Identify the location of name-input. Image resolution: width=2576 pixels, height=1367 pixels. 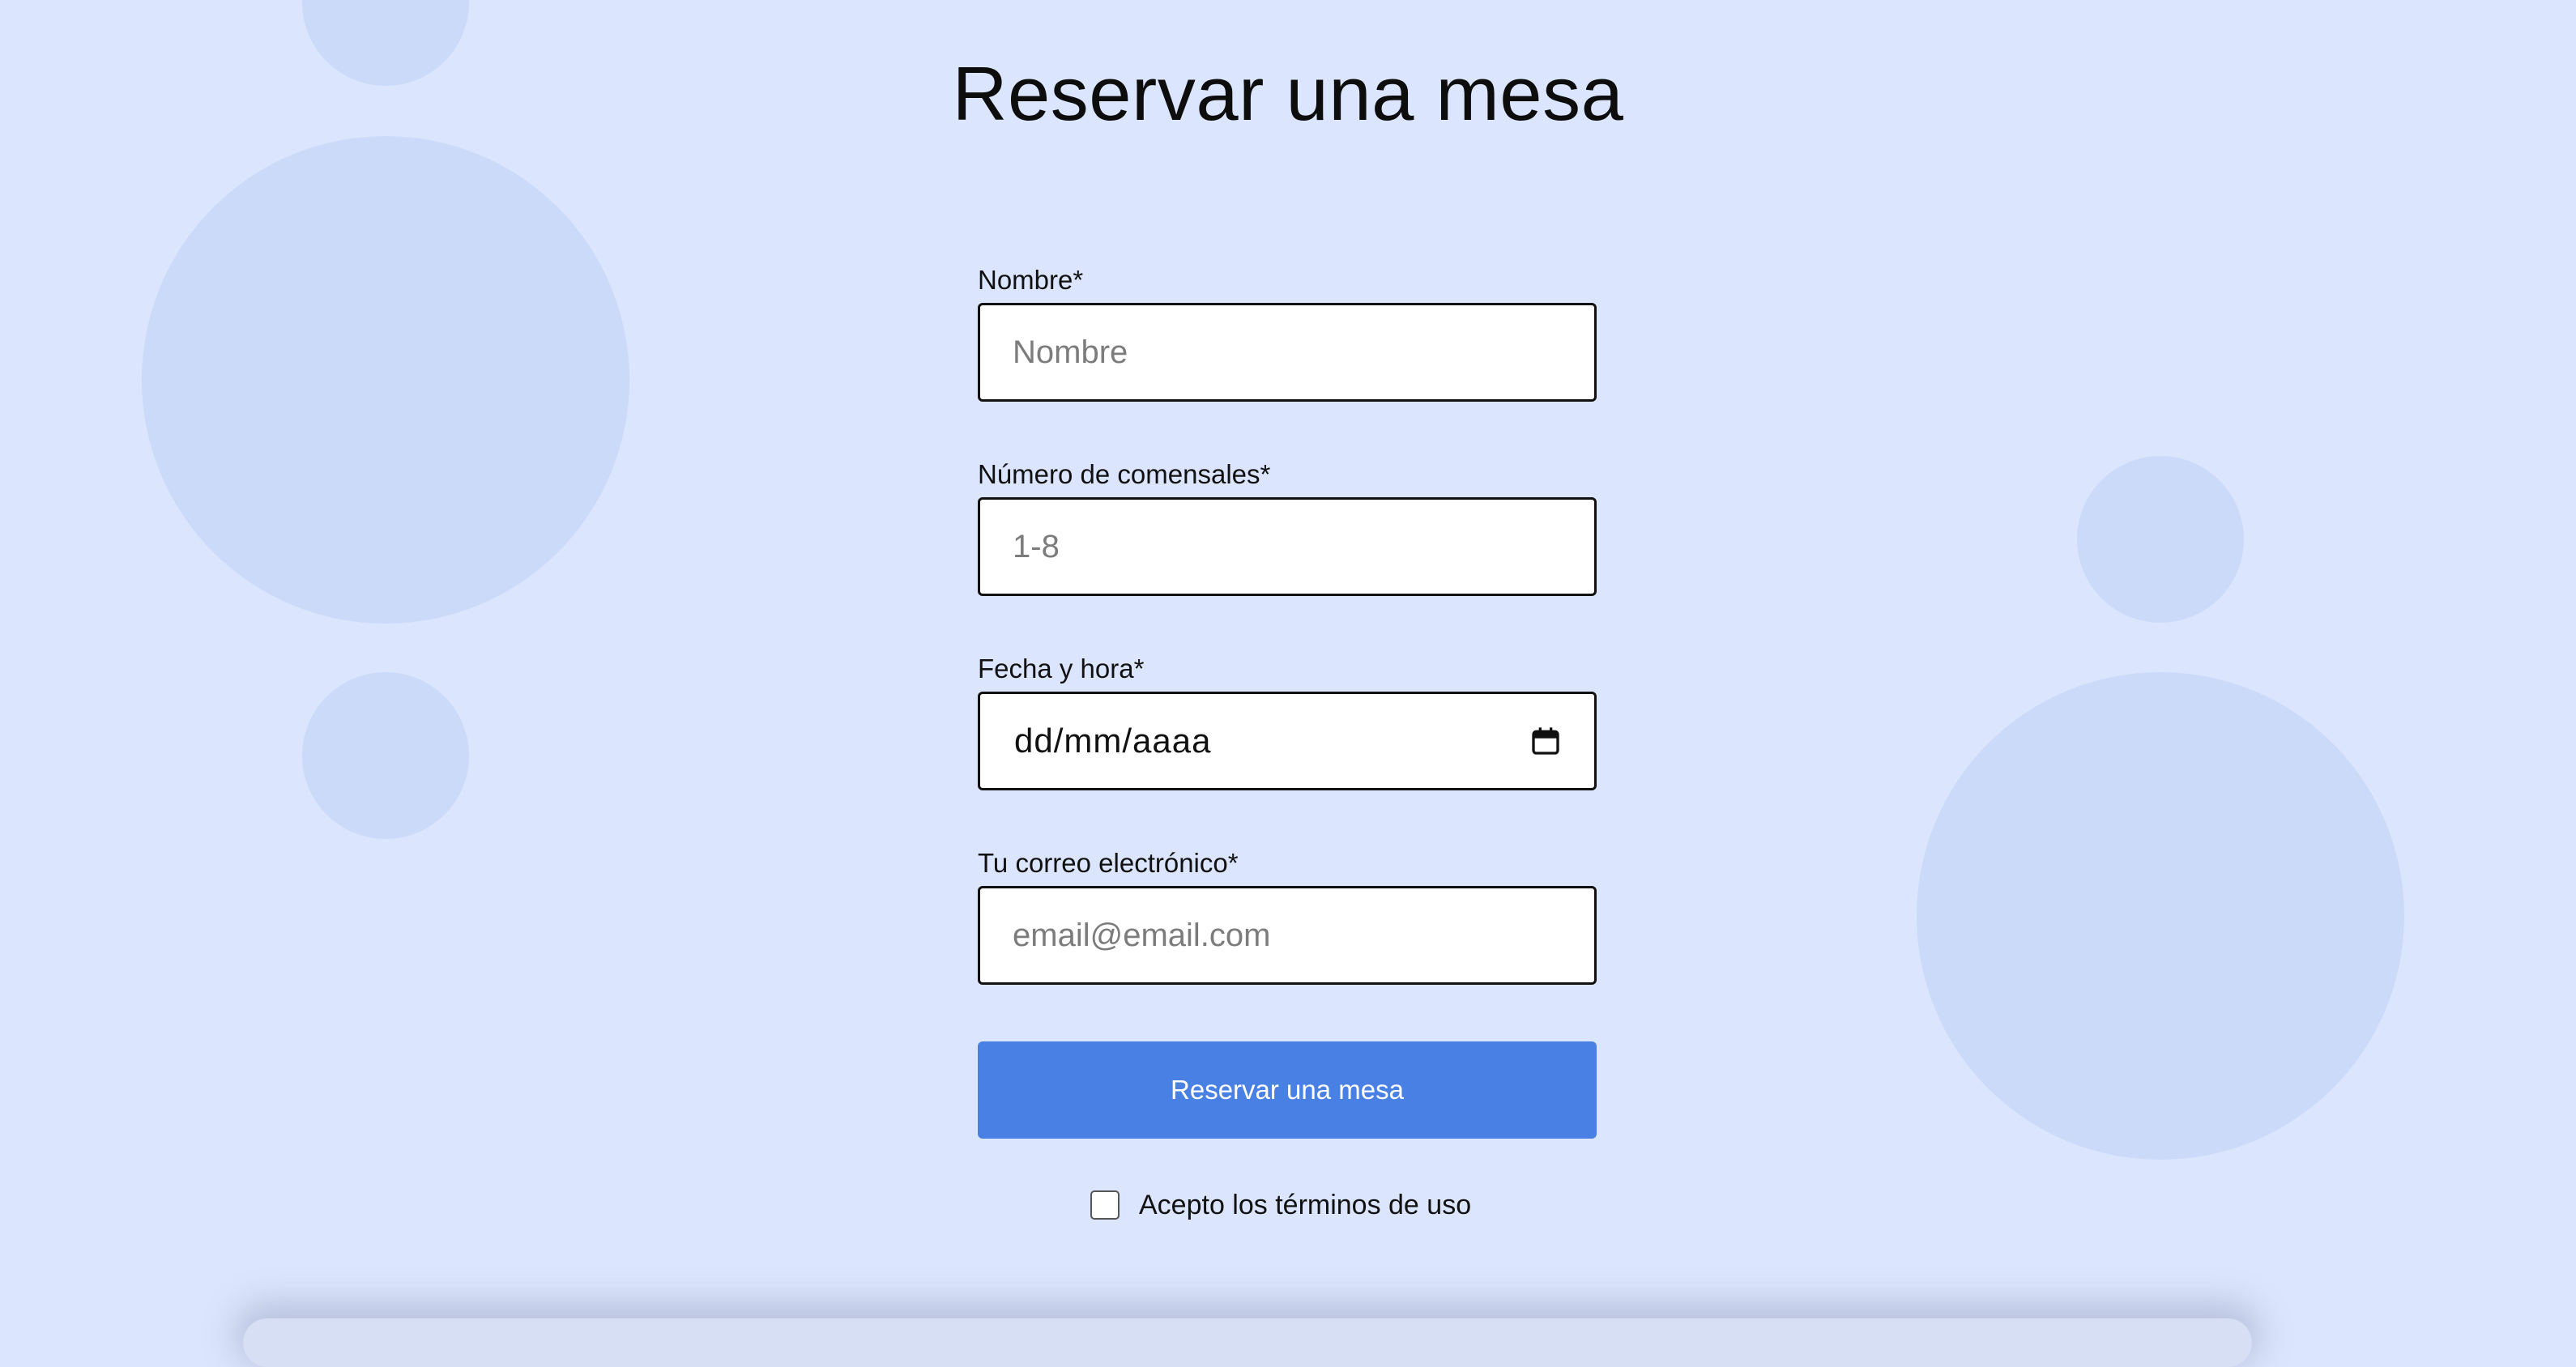
(1287, 352).